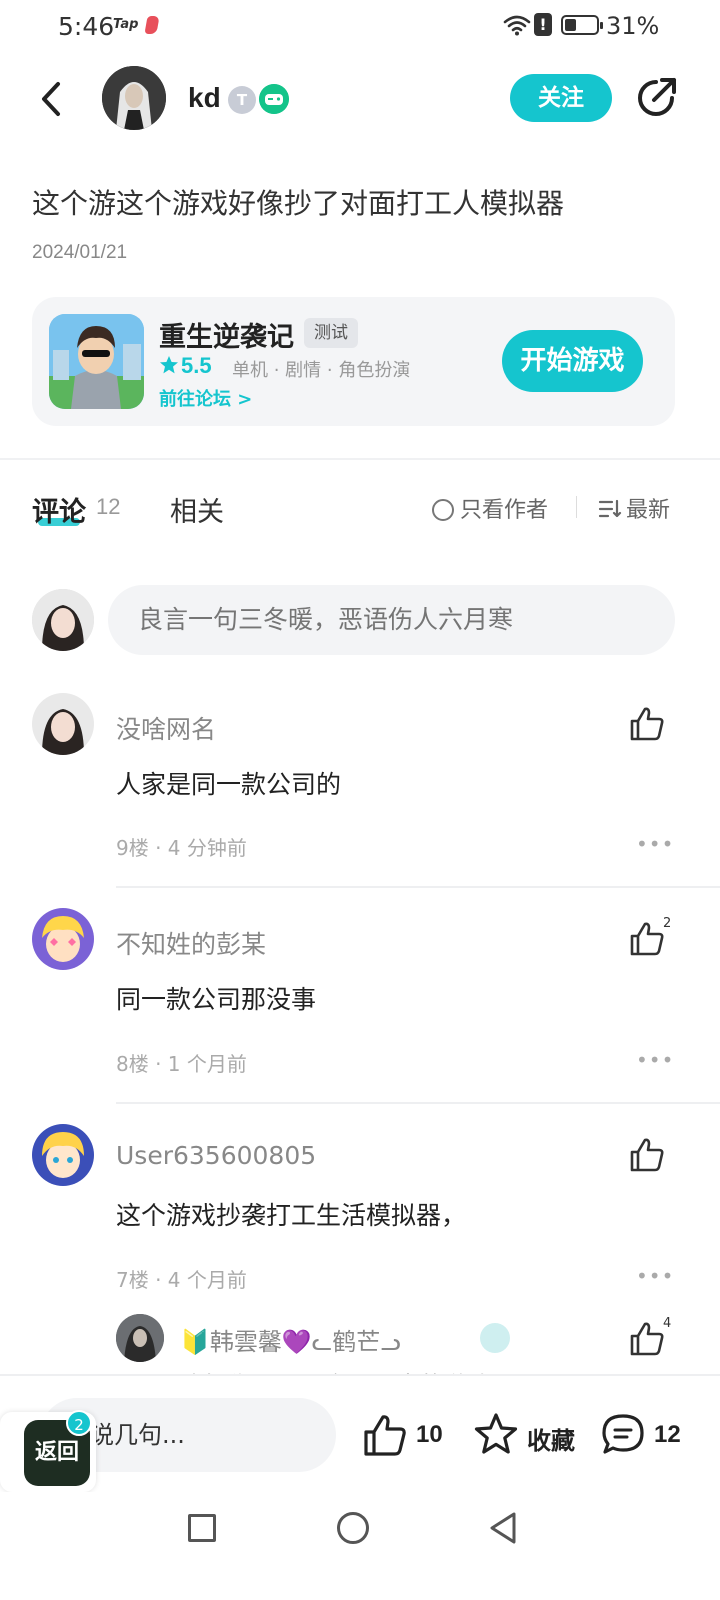 The width and height of the screenshot is (720, 1600). Describe the element at coordinates (360, 459) in the screenshot. I see `section-divider` at that location.